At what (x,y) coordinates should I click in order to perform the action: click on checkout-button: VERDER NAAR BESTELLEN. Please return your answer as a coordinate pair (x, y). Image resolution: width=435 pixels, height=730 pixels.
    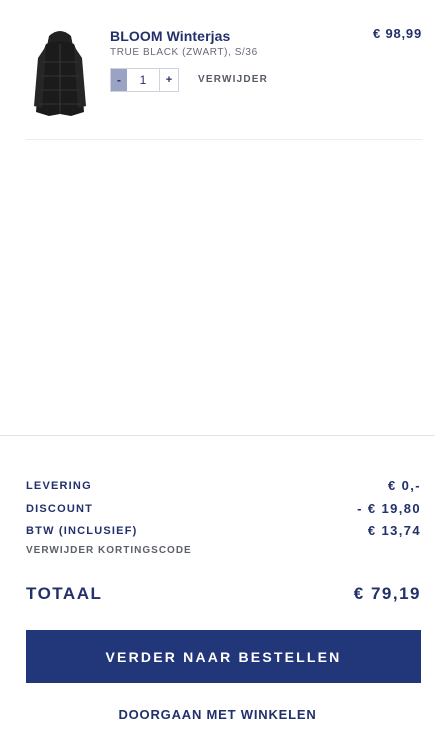
    Looking at the image, I should click on (223, 656).